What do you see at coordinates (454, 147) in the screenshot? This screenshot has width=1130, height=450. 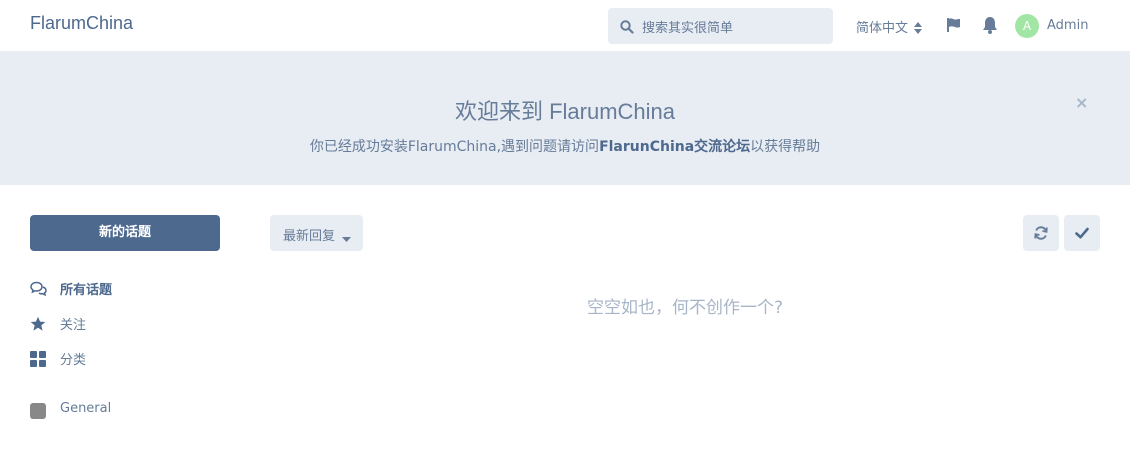 I see `hero-desc-text: 你已经成功安装FlarumChina,遇到问题请访问` at bounding box center [454, 147].